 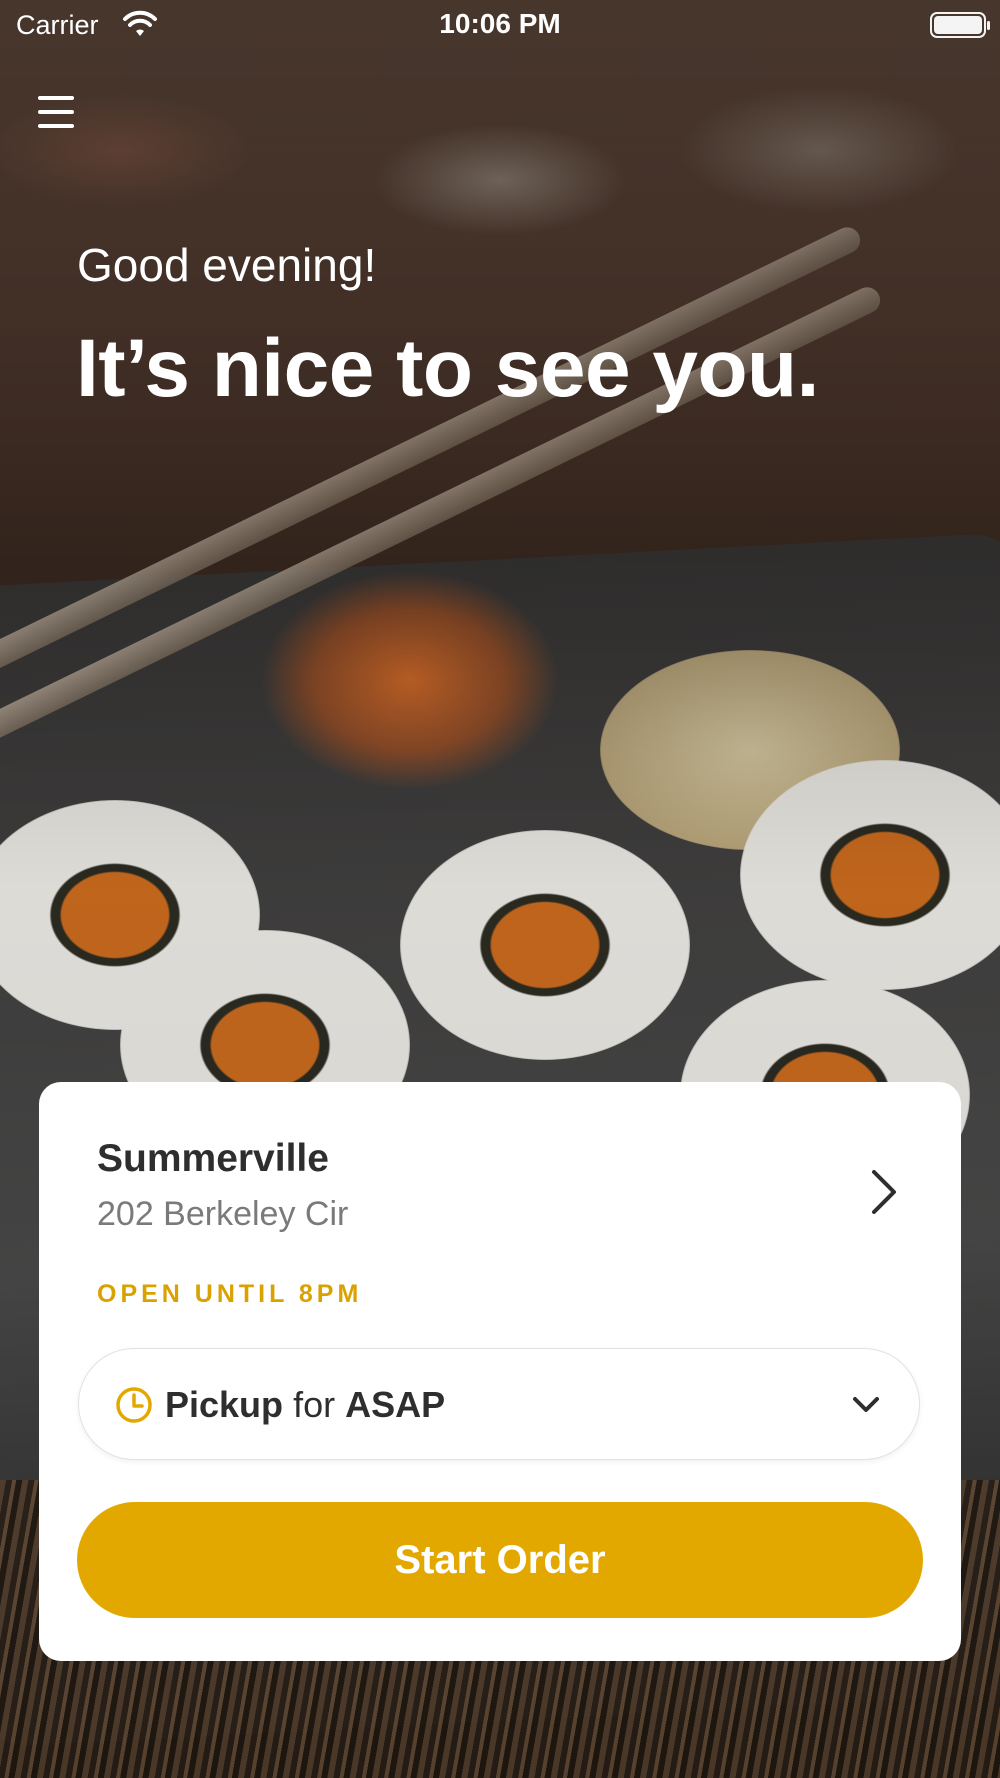 What do you see at coordinates (227, 265) in the screenshot?
I see `greeting-text: Good evening!` at bounding box center [227, 265].